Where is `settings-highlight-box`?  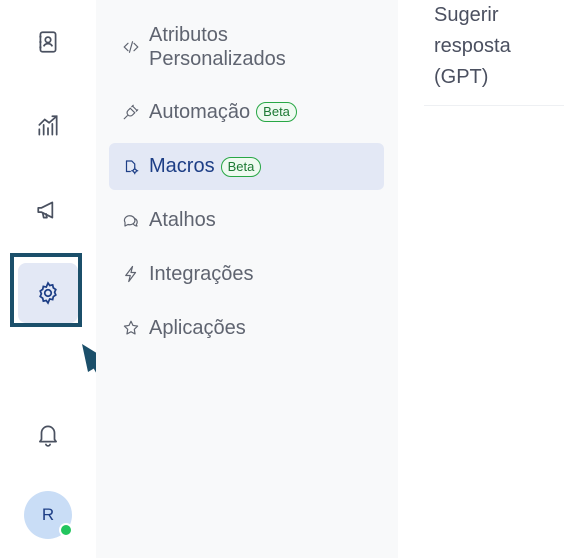 settings-highlight-box is located at coordinates (46, 290).